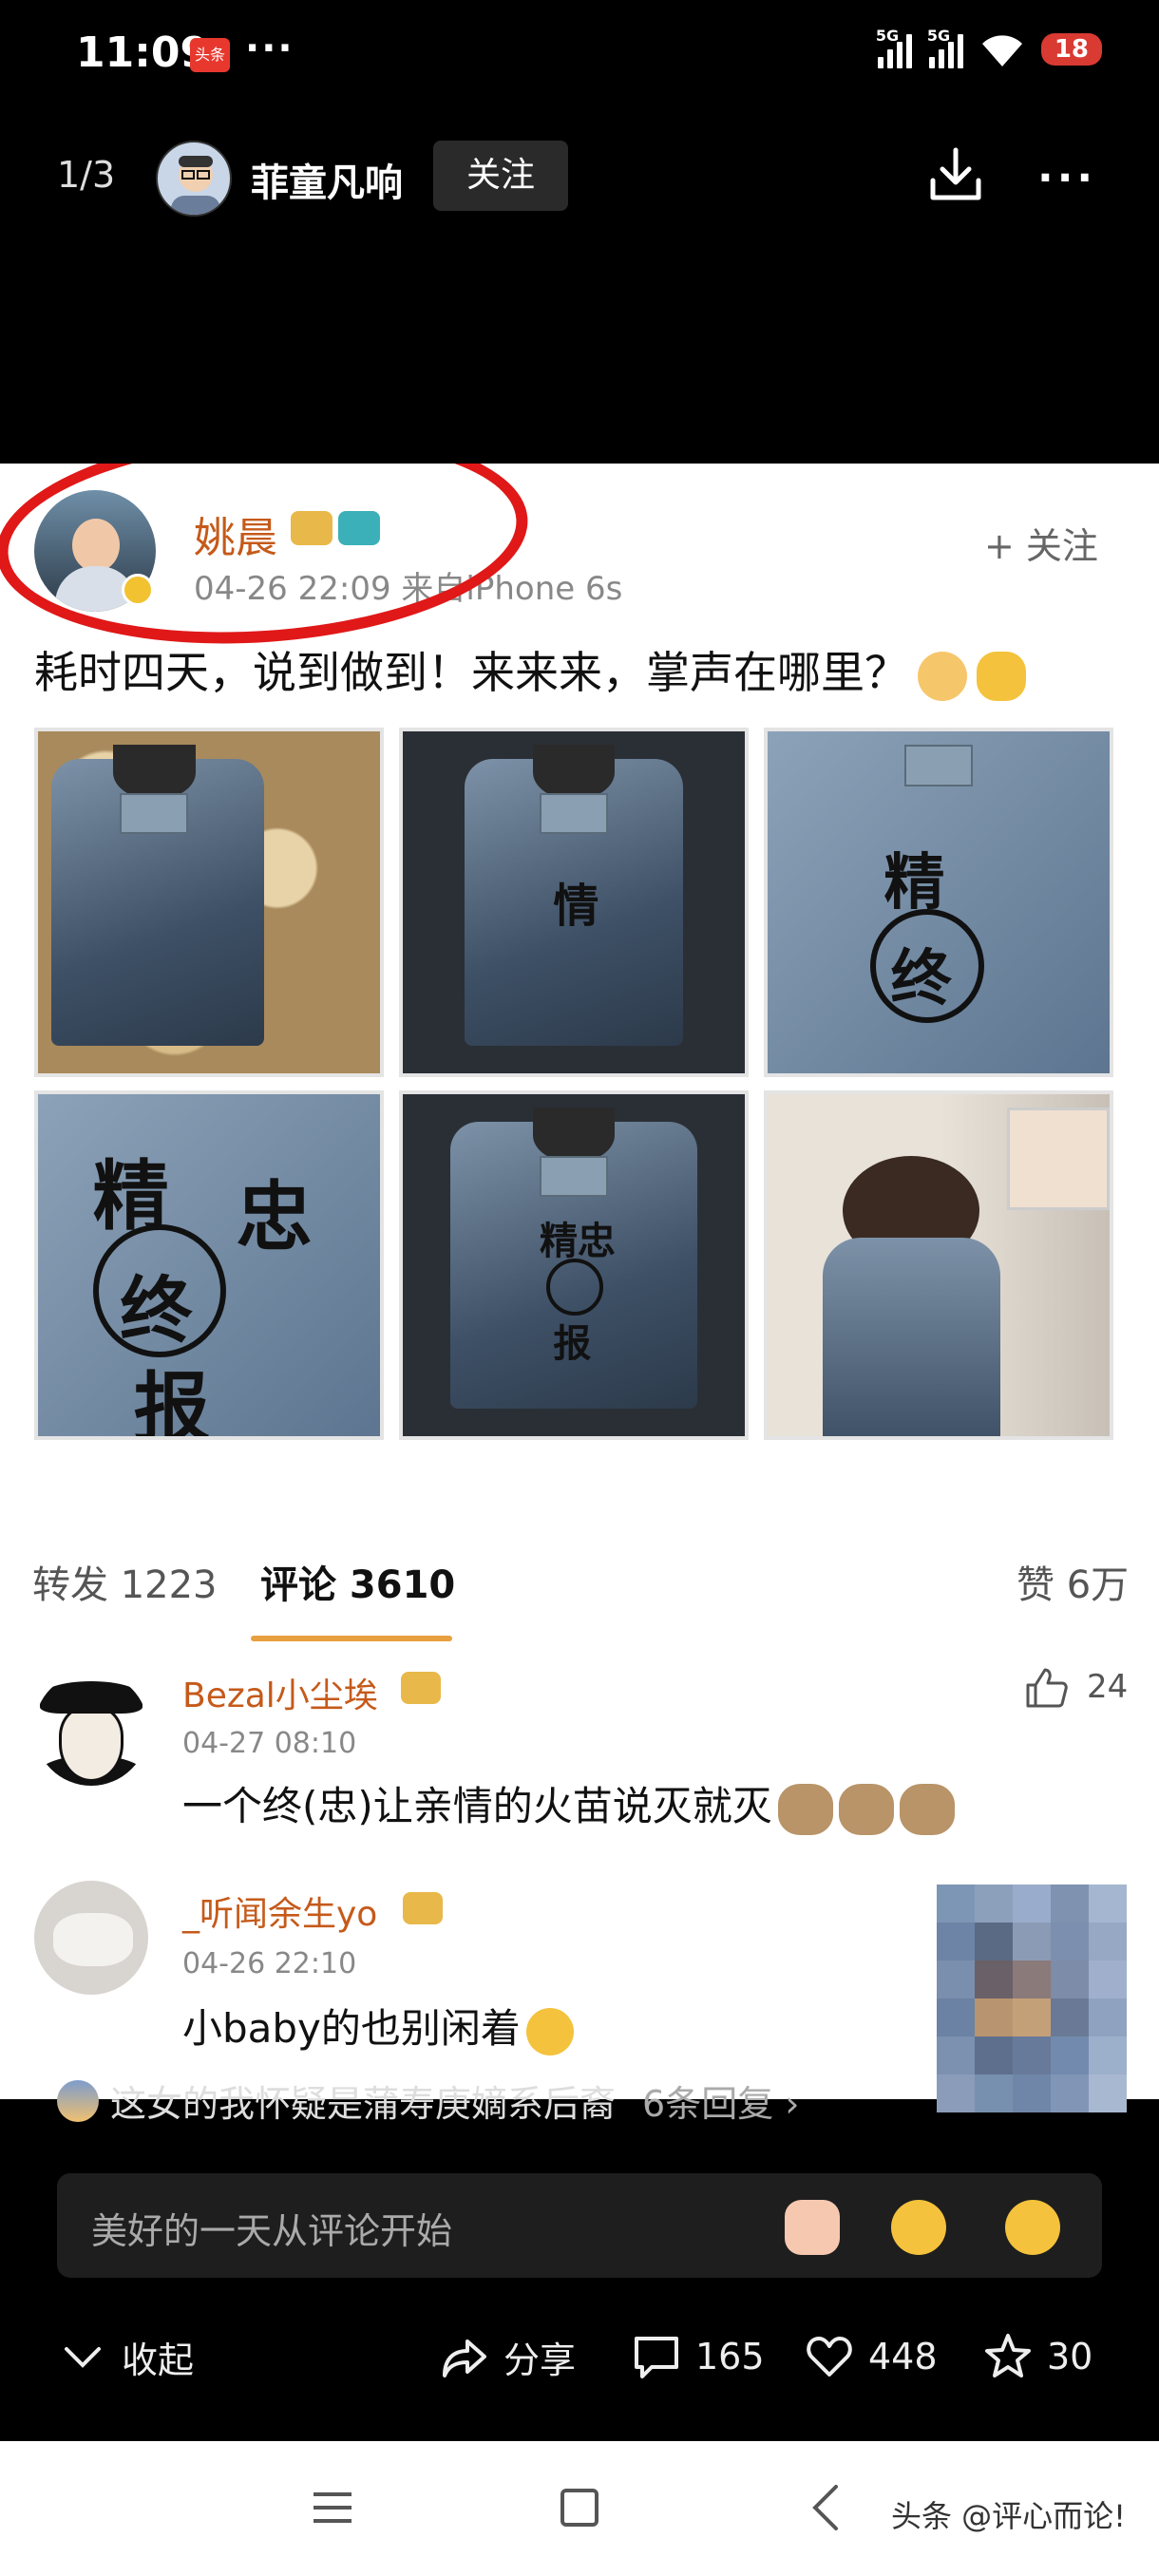 The height and width of the screenshot is (2576, 1159). I want to click on reply-preview: 这女的我怀疑是蒲寿庚嫡系后裔 6条回复 ›, so click(428, 2100).